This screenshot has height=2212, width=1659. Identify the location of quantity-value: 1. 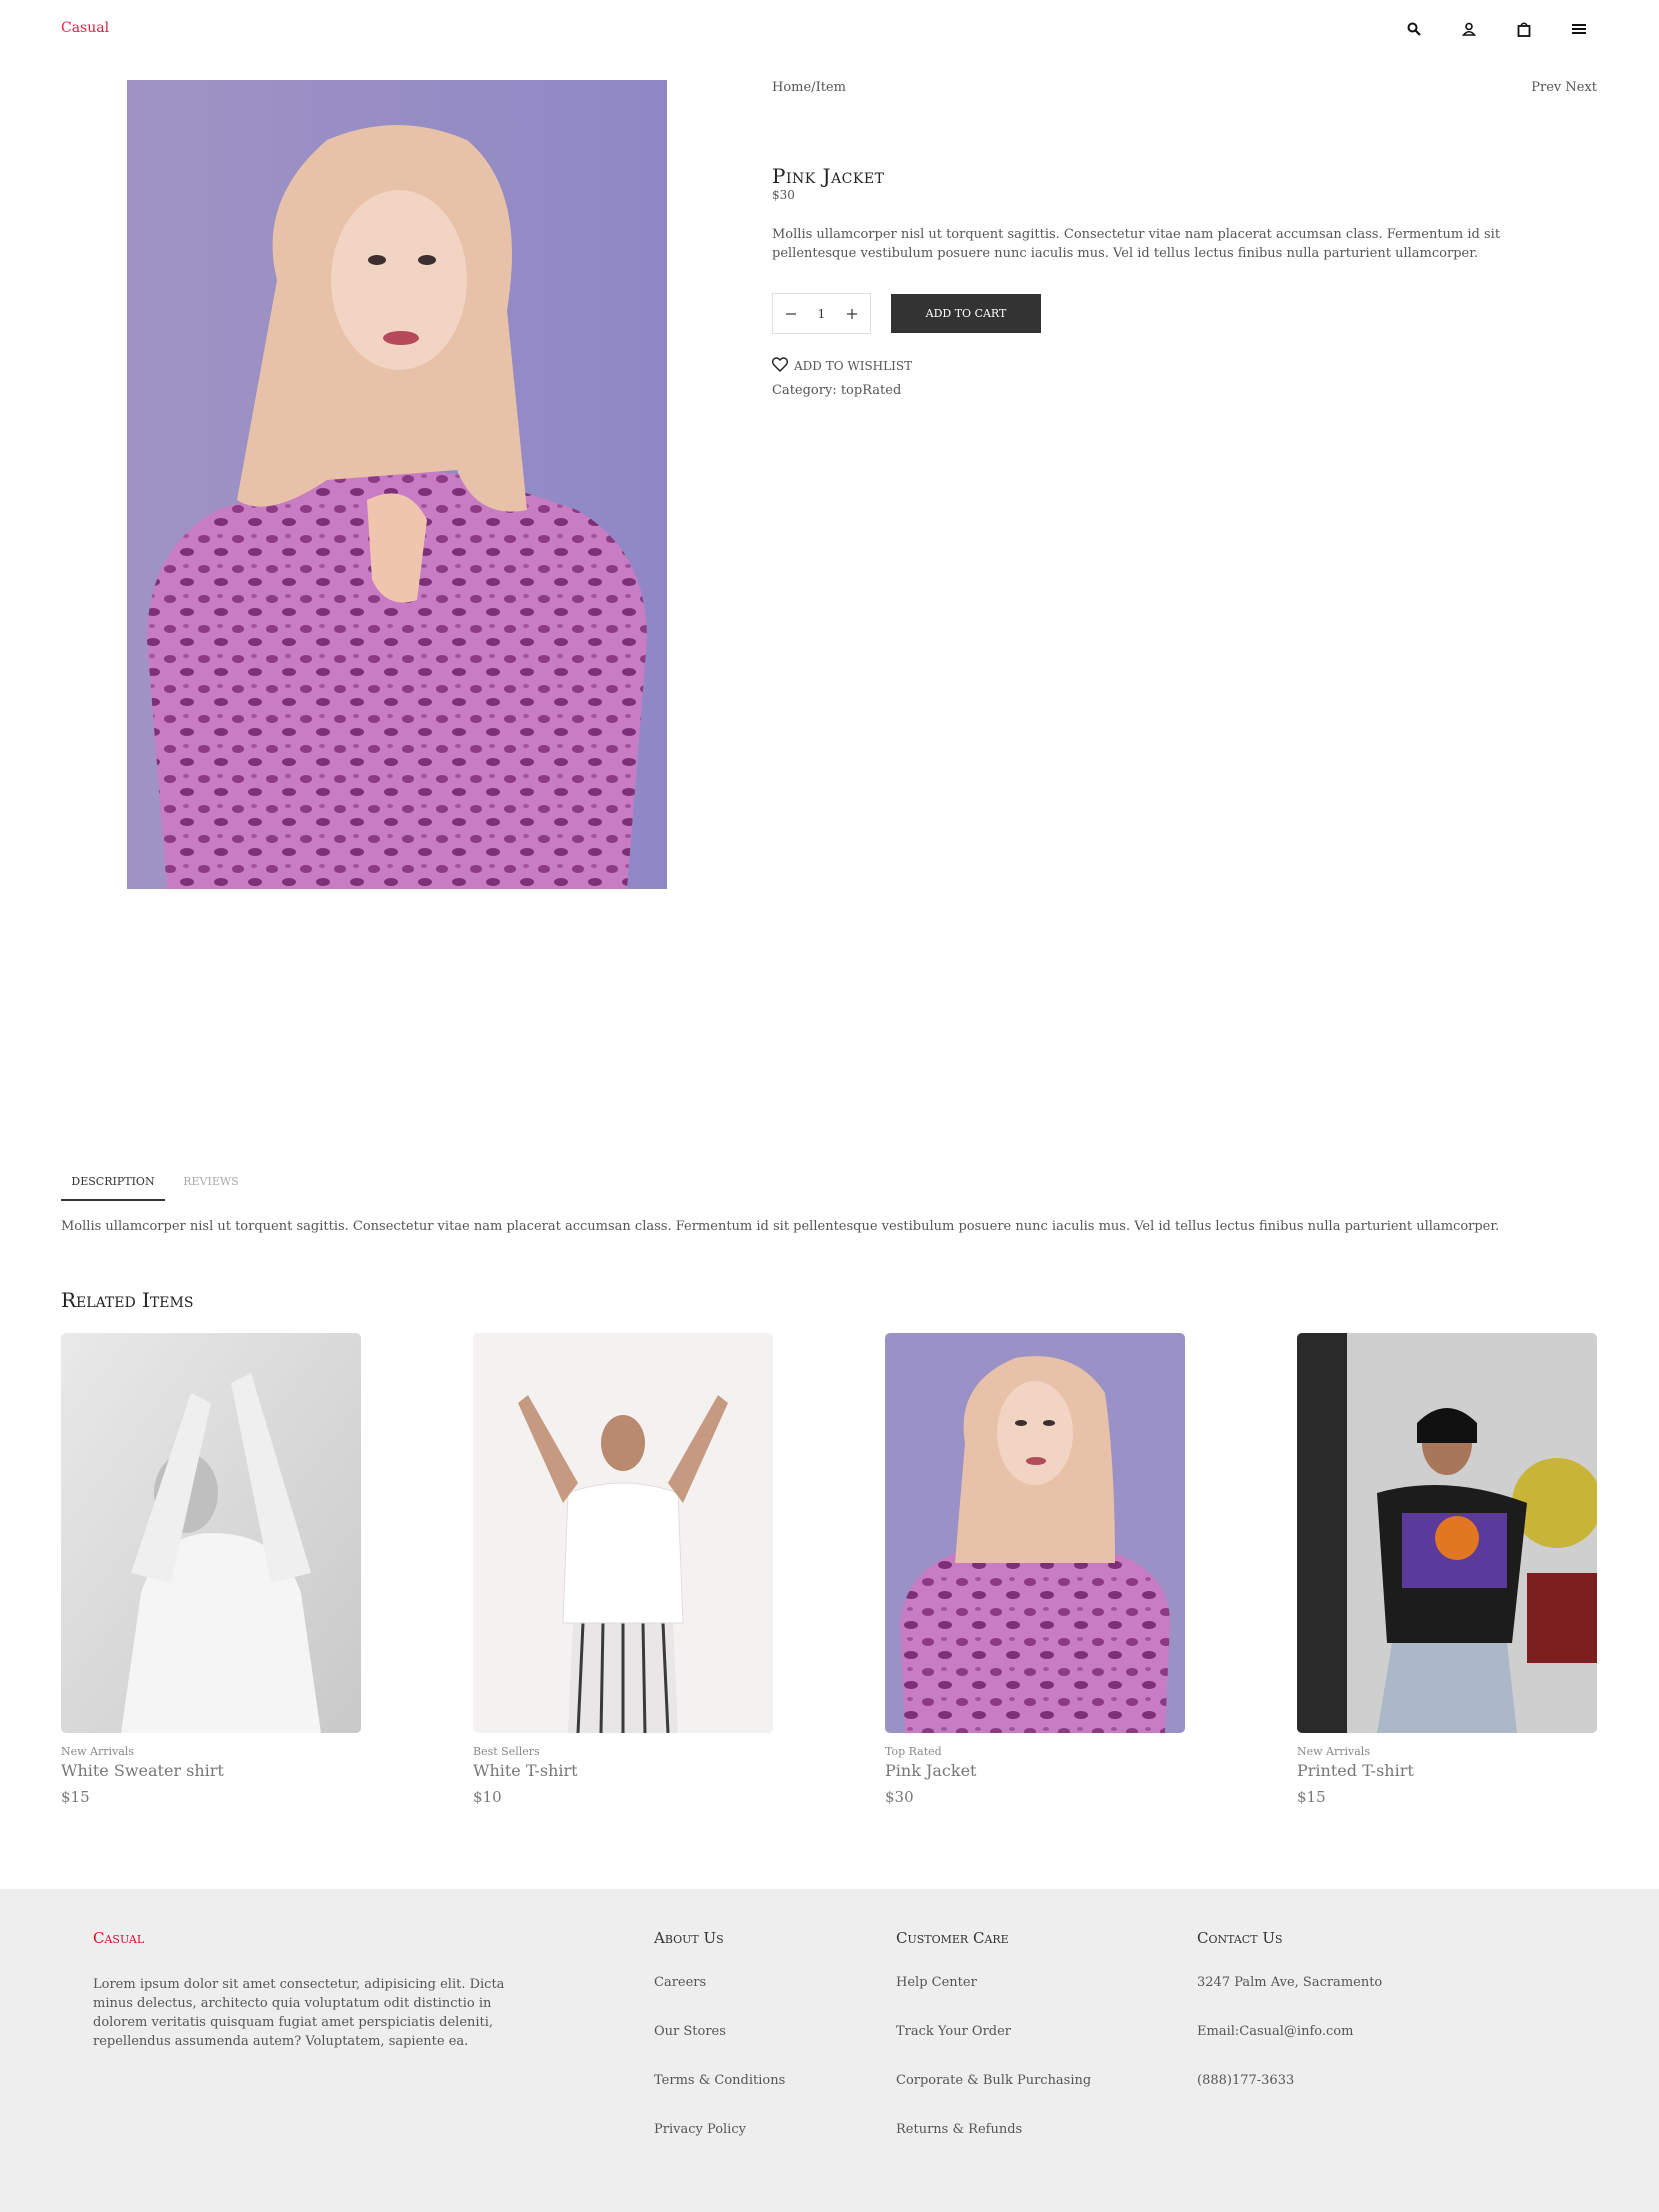
(822, 314).